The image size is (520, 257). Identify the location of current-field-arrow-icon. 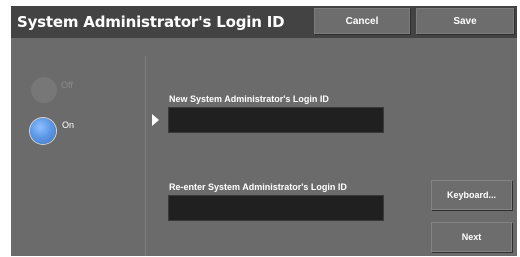
(155, 120).